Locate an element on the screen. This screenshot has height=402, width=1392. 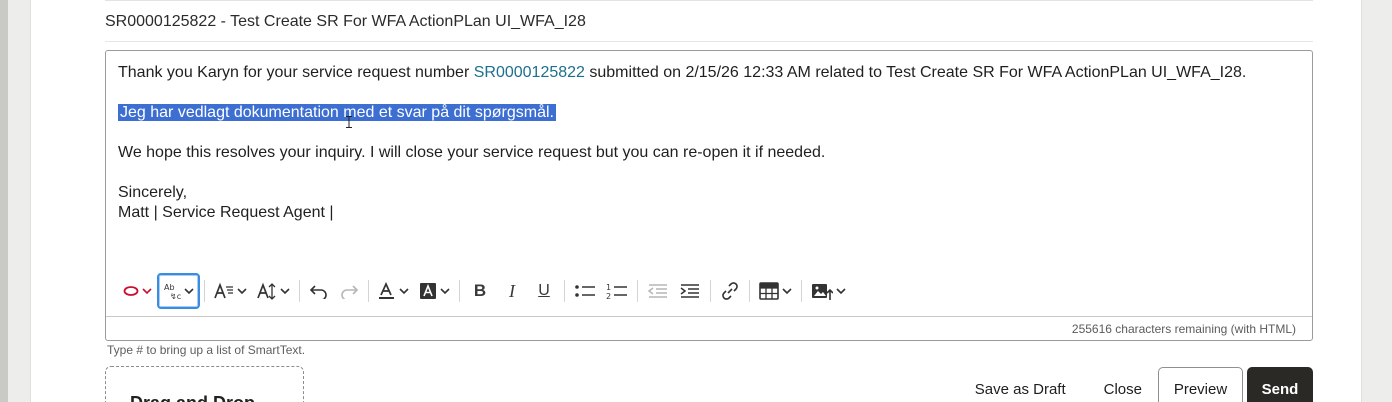
insert-image-dropdown is located at coordinates (828, 291).